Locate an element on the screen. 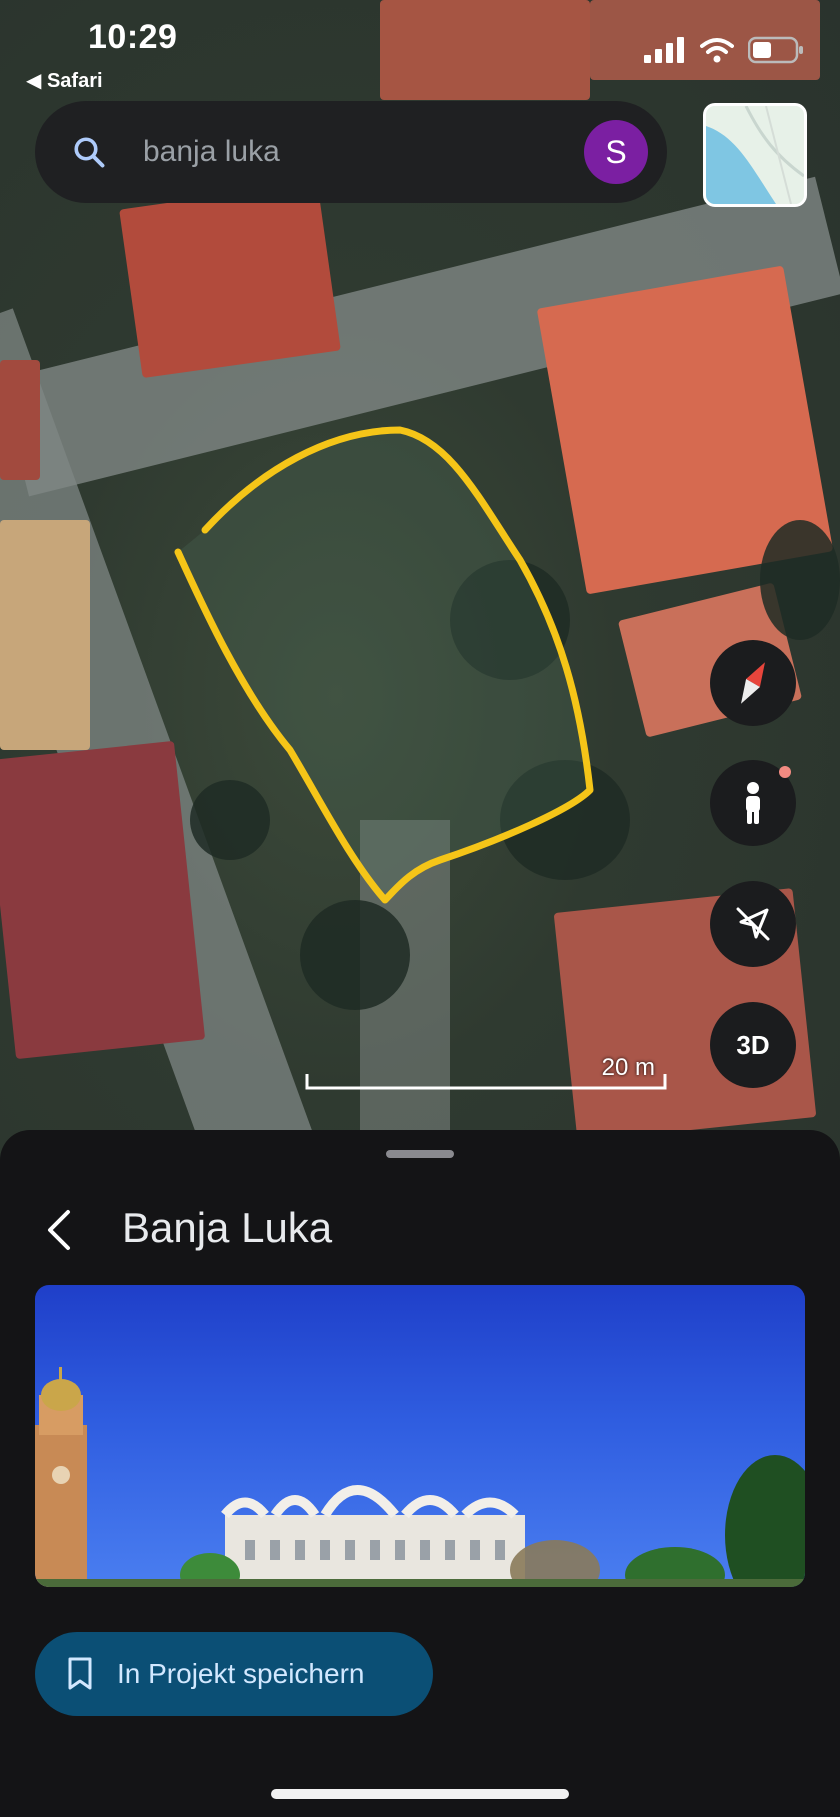 The width and height of the screenshot is (840, 1817). map-layer-thumbnail is located at coordinates (755, 155).